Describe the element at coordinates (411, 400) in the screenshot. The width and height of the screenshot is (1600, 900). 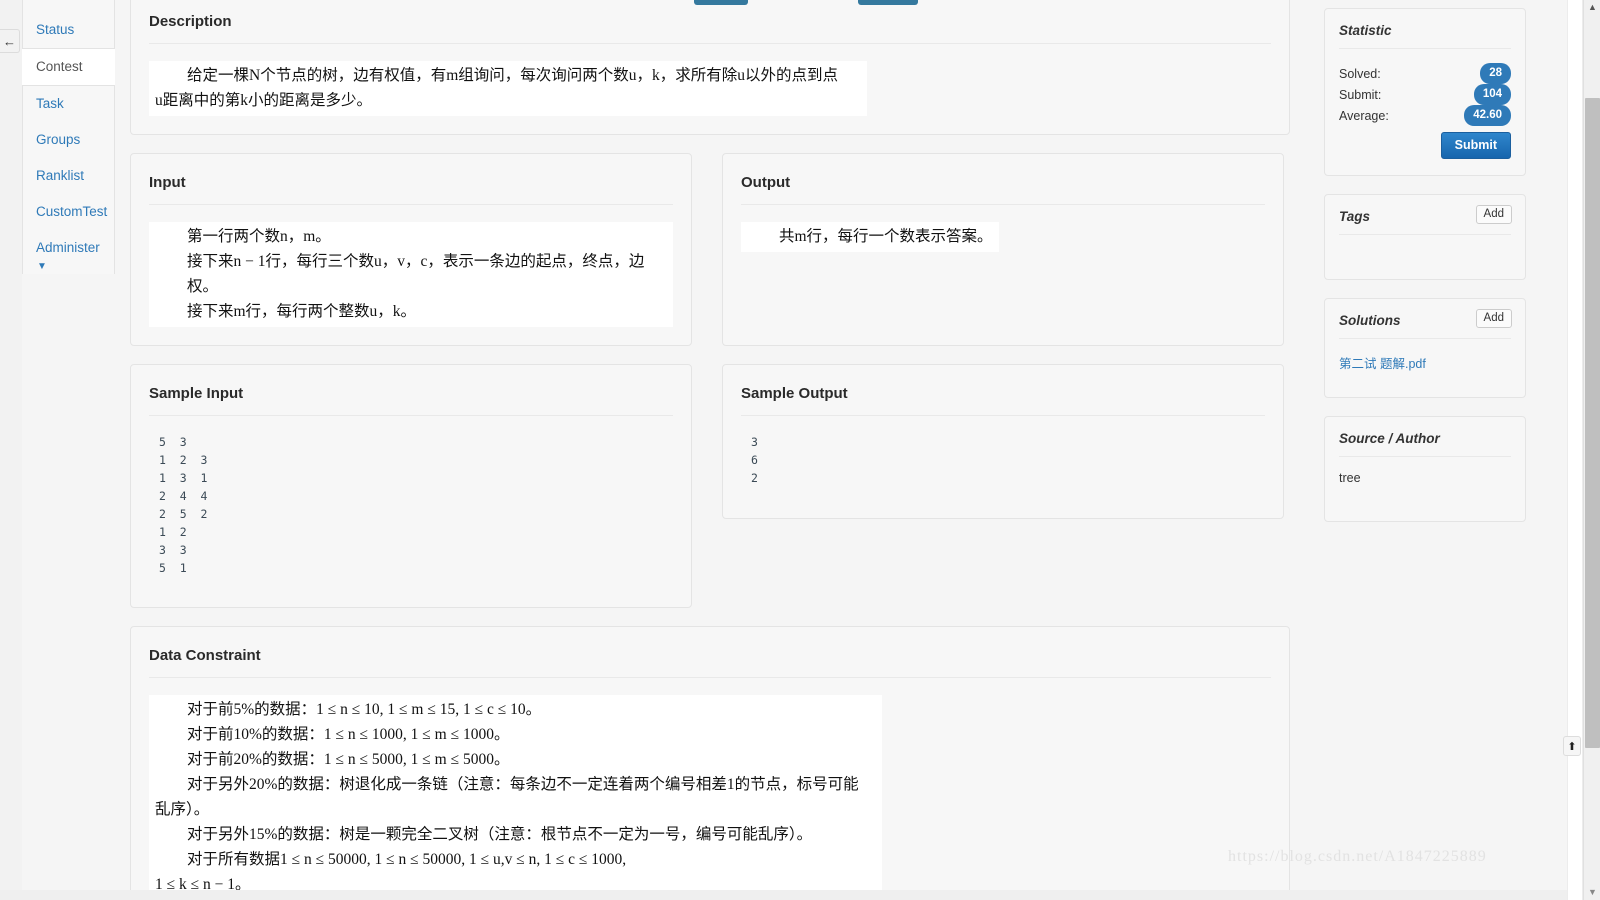
I see `sample-input-title: Sample Input` at that location.